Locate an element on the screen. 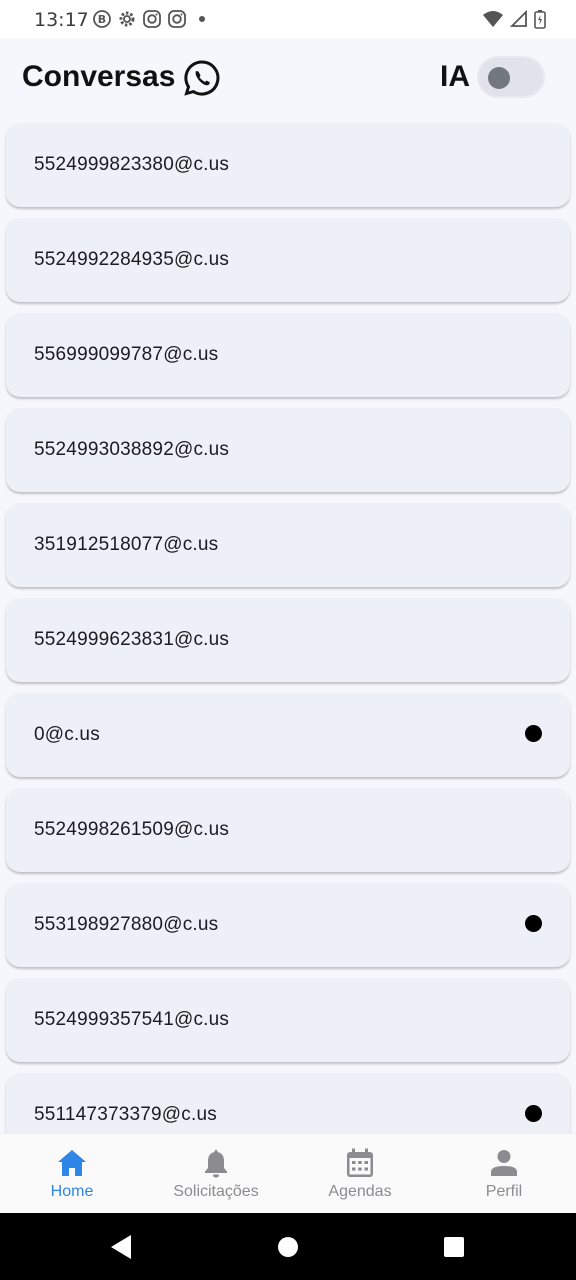 The image size is (576, 1280). nav-item-perfil: Perfil is located at coordinates (504, 1173).